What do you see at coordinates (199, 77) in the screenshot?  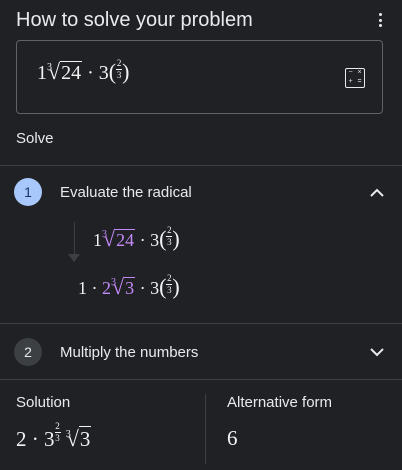 I see `problem-box: 13√24 · 3(2 3) − × + =` at bounding box center [199, 77].